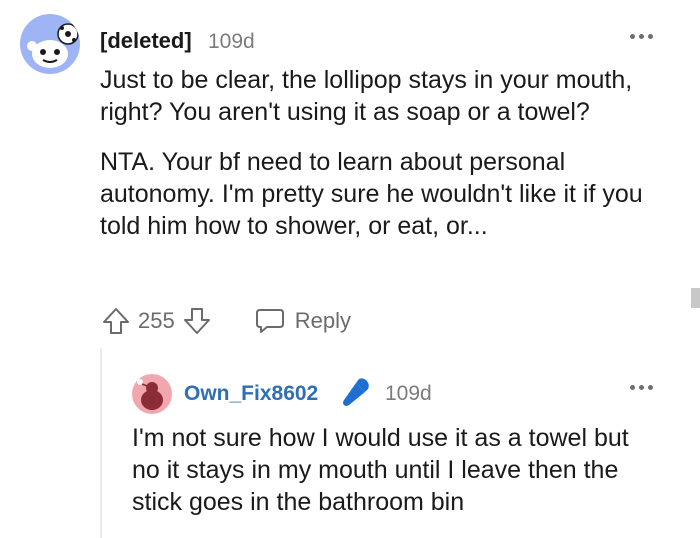  I want to click on reply-label: Reply, so click(322, 320).